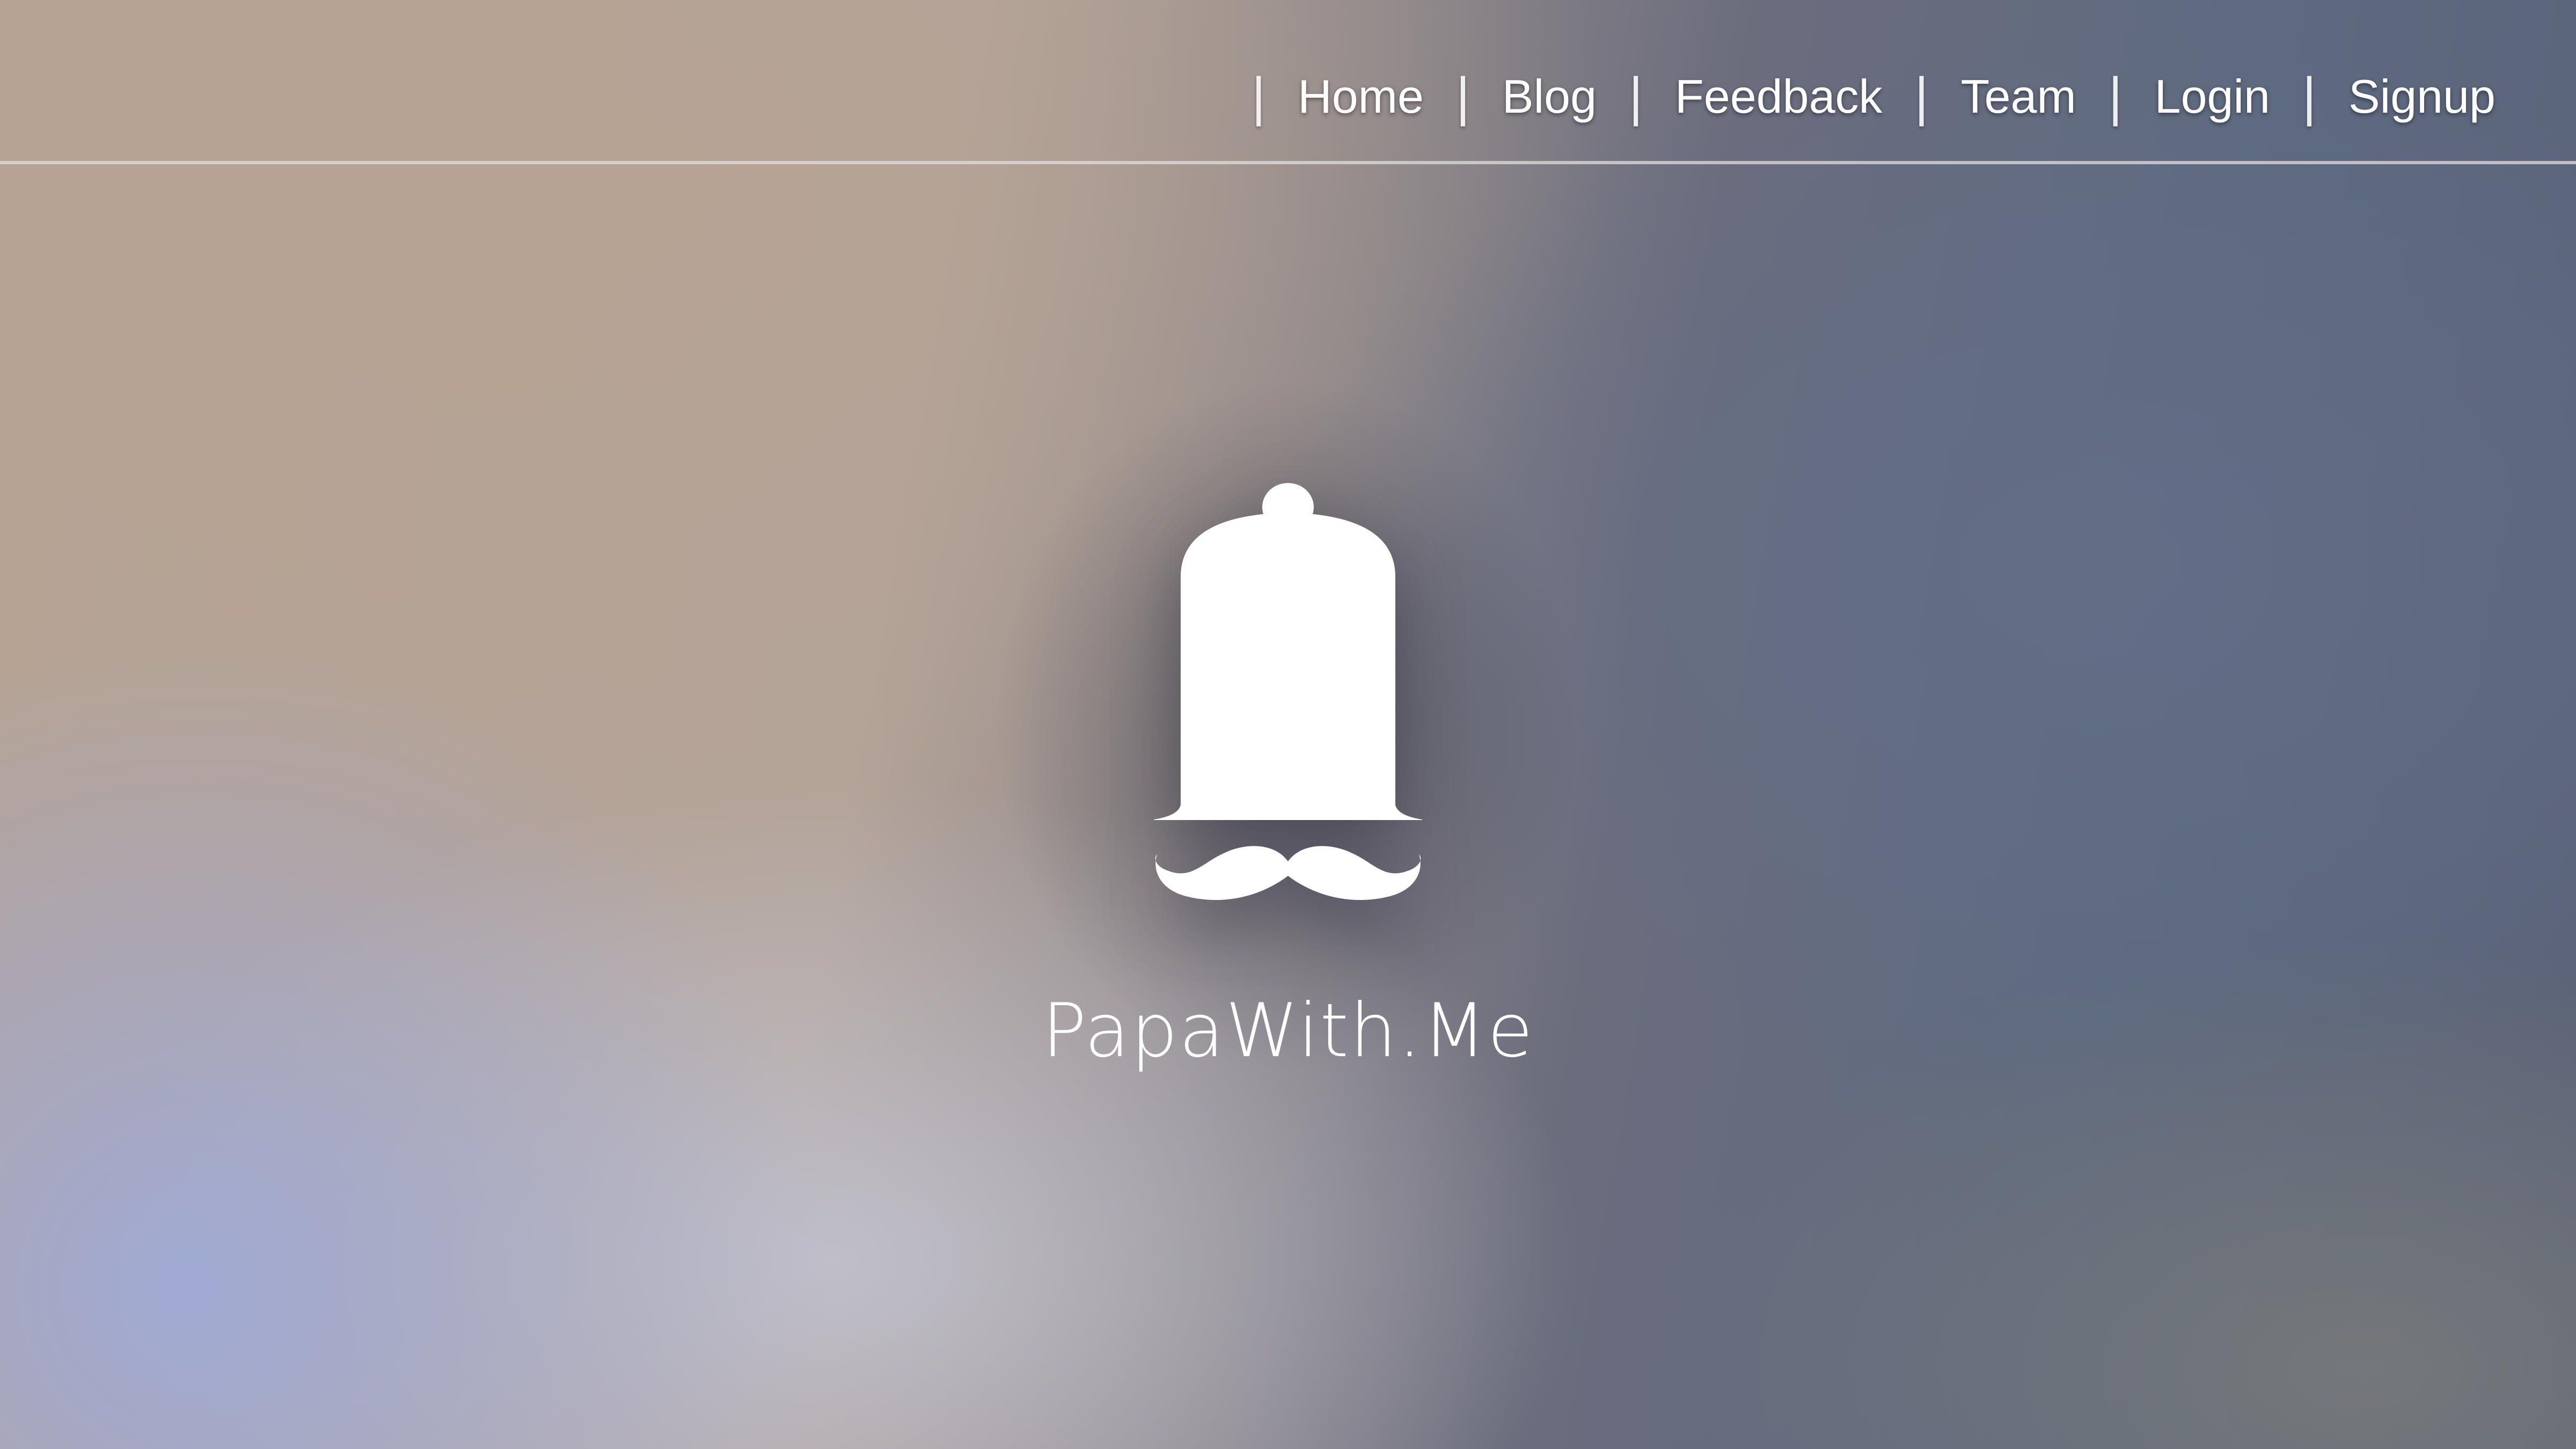 The image size is (2576, 1449). I want to click on nav-link-blog: Blog, so click(1549, 96).